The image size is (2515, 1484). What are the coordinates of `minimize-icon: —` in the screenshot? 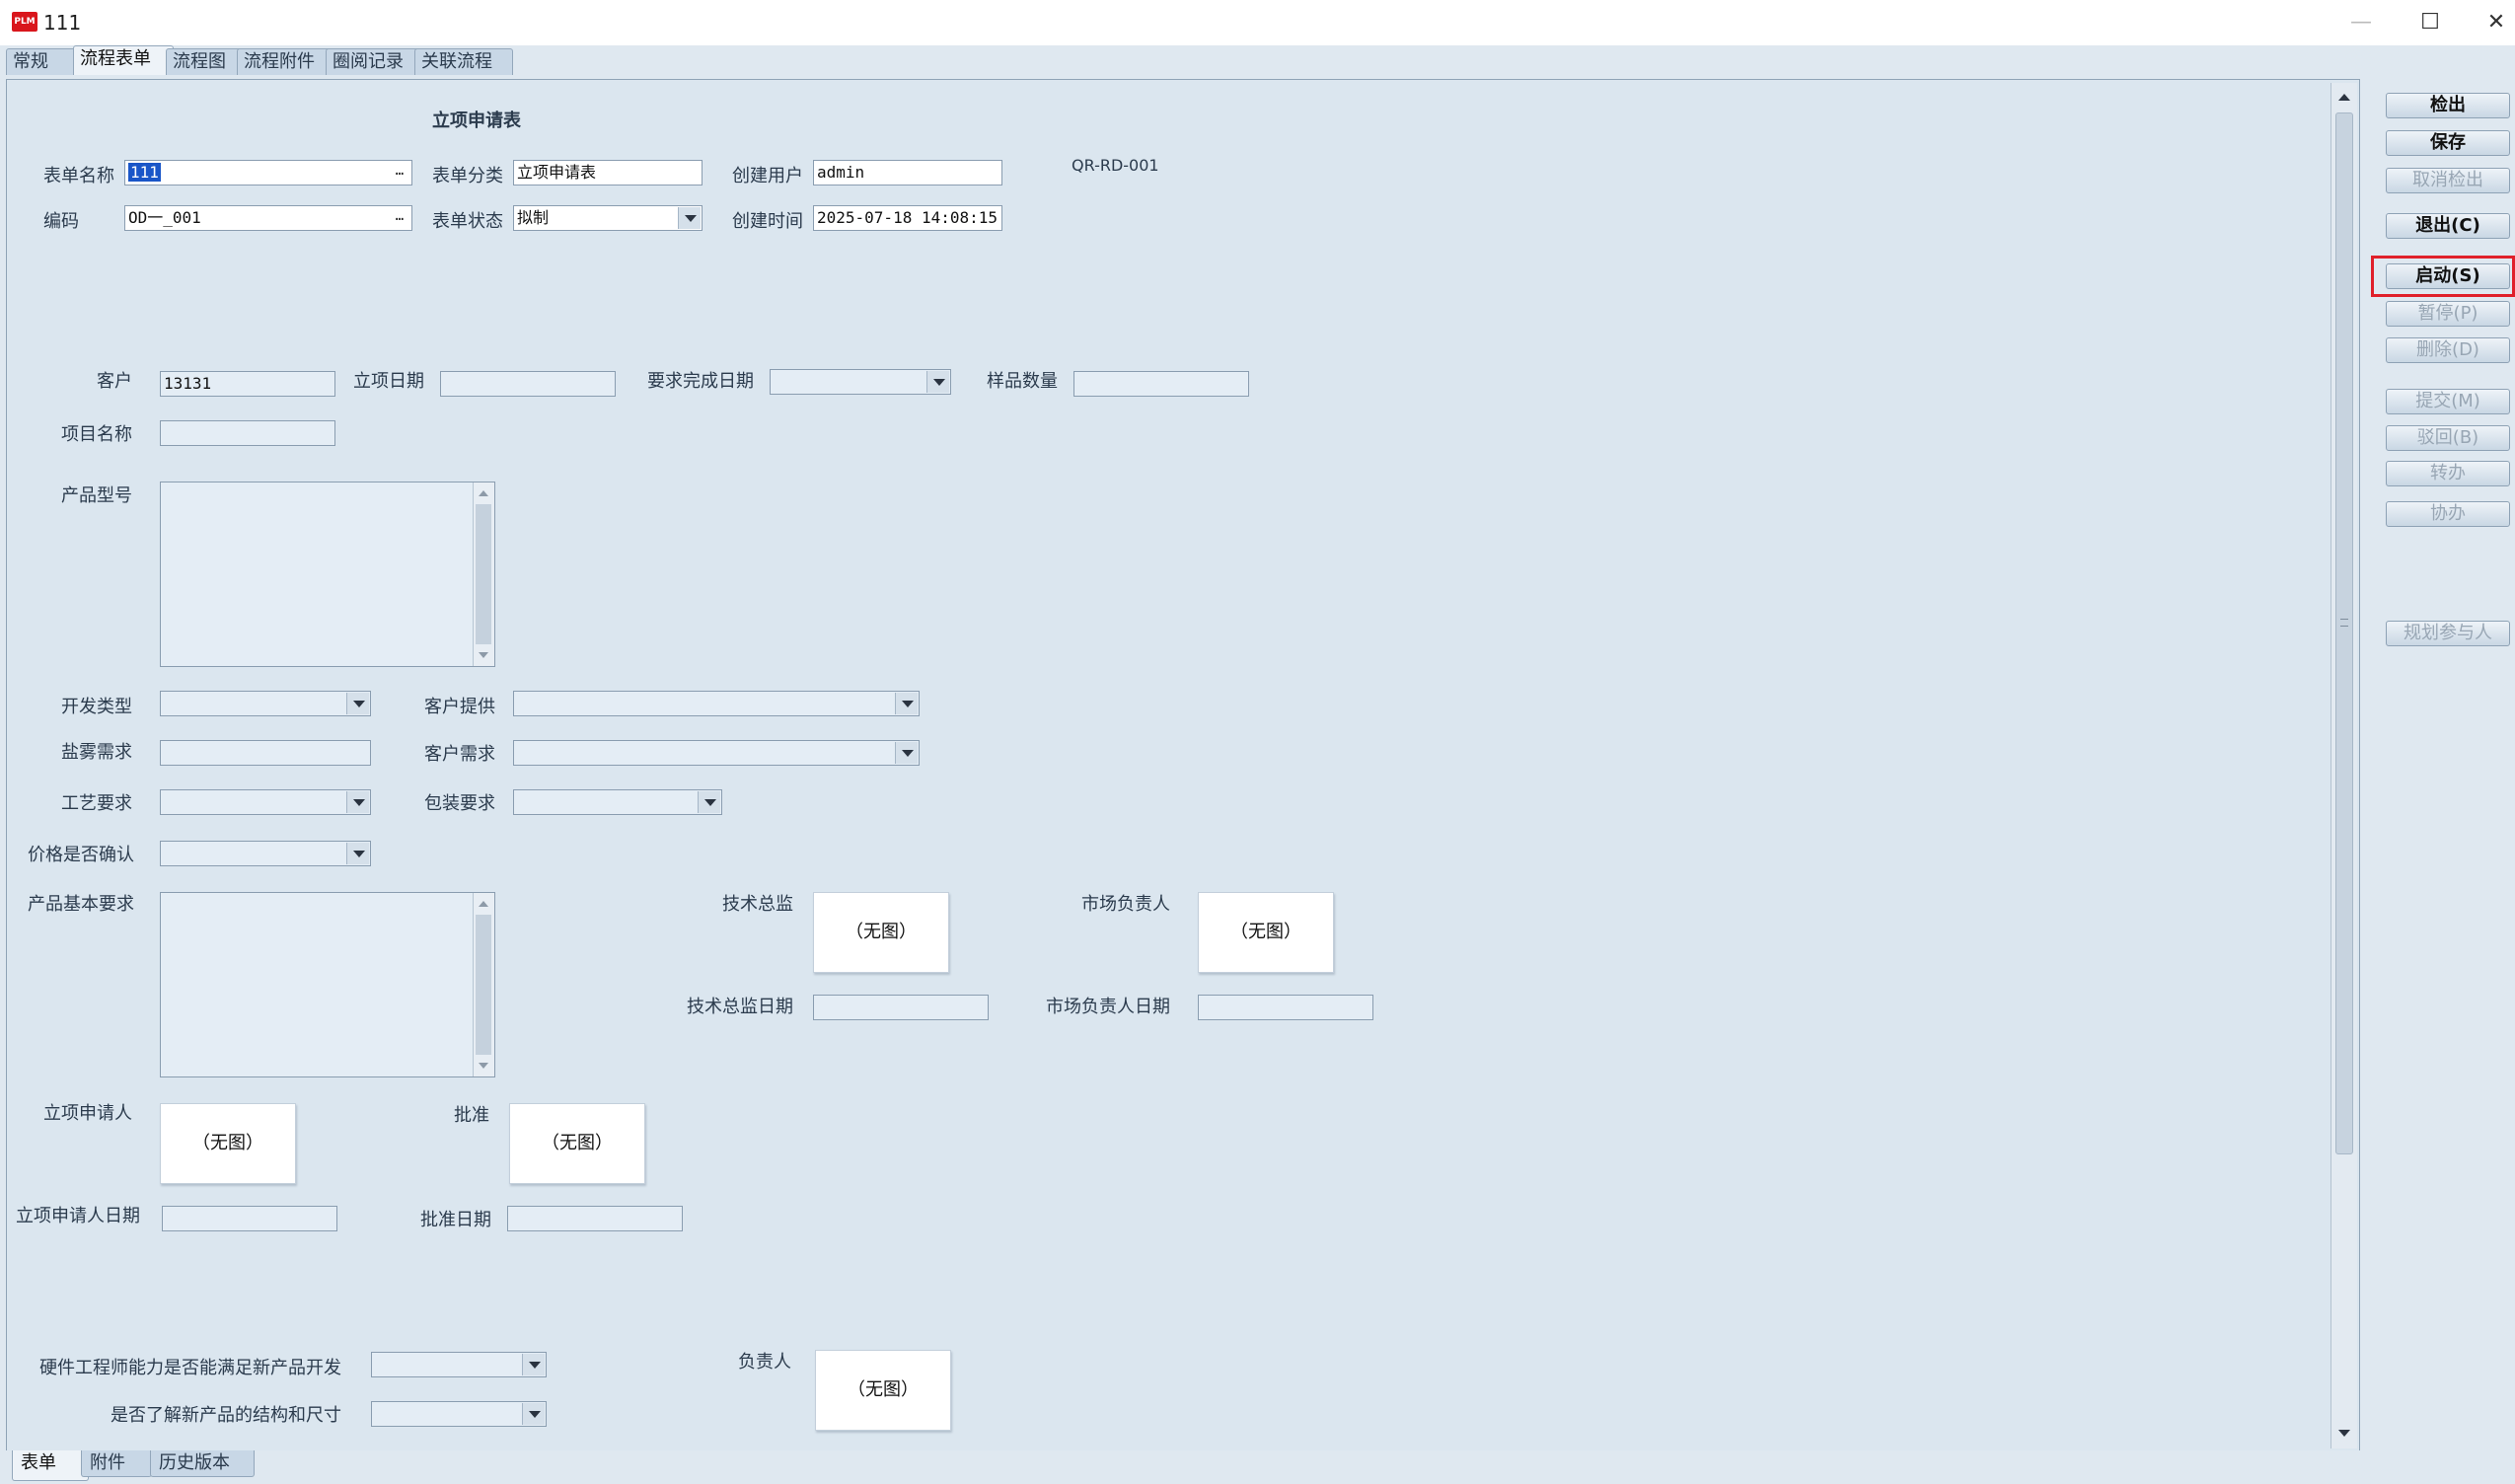 It's located at (2361, 22).